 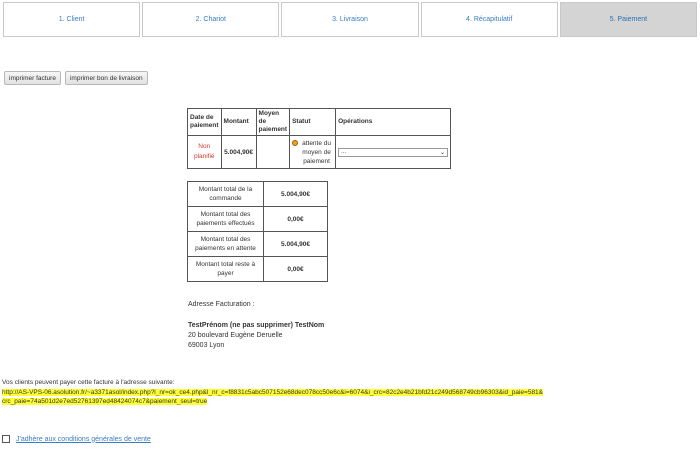 I want to click on print-invoice-button: imprimer facture, so click(x=32, y=78).